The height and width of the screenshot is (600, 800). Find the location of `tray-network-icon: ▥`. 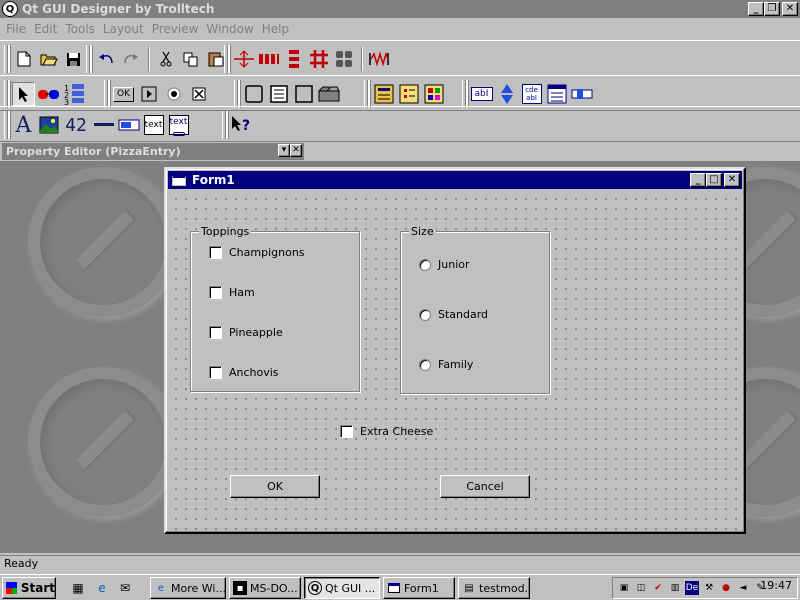

tray-network-icon: ▥ is located at coordinates (675, 588).